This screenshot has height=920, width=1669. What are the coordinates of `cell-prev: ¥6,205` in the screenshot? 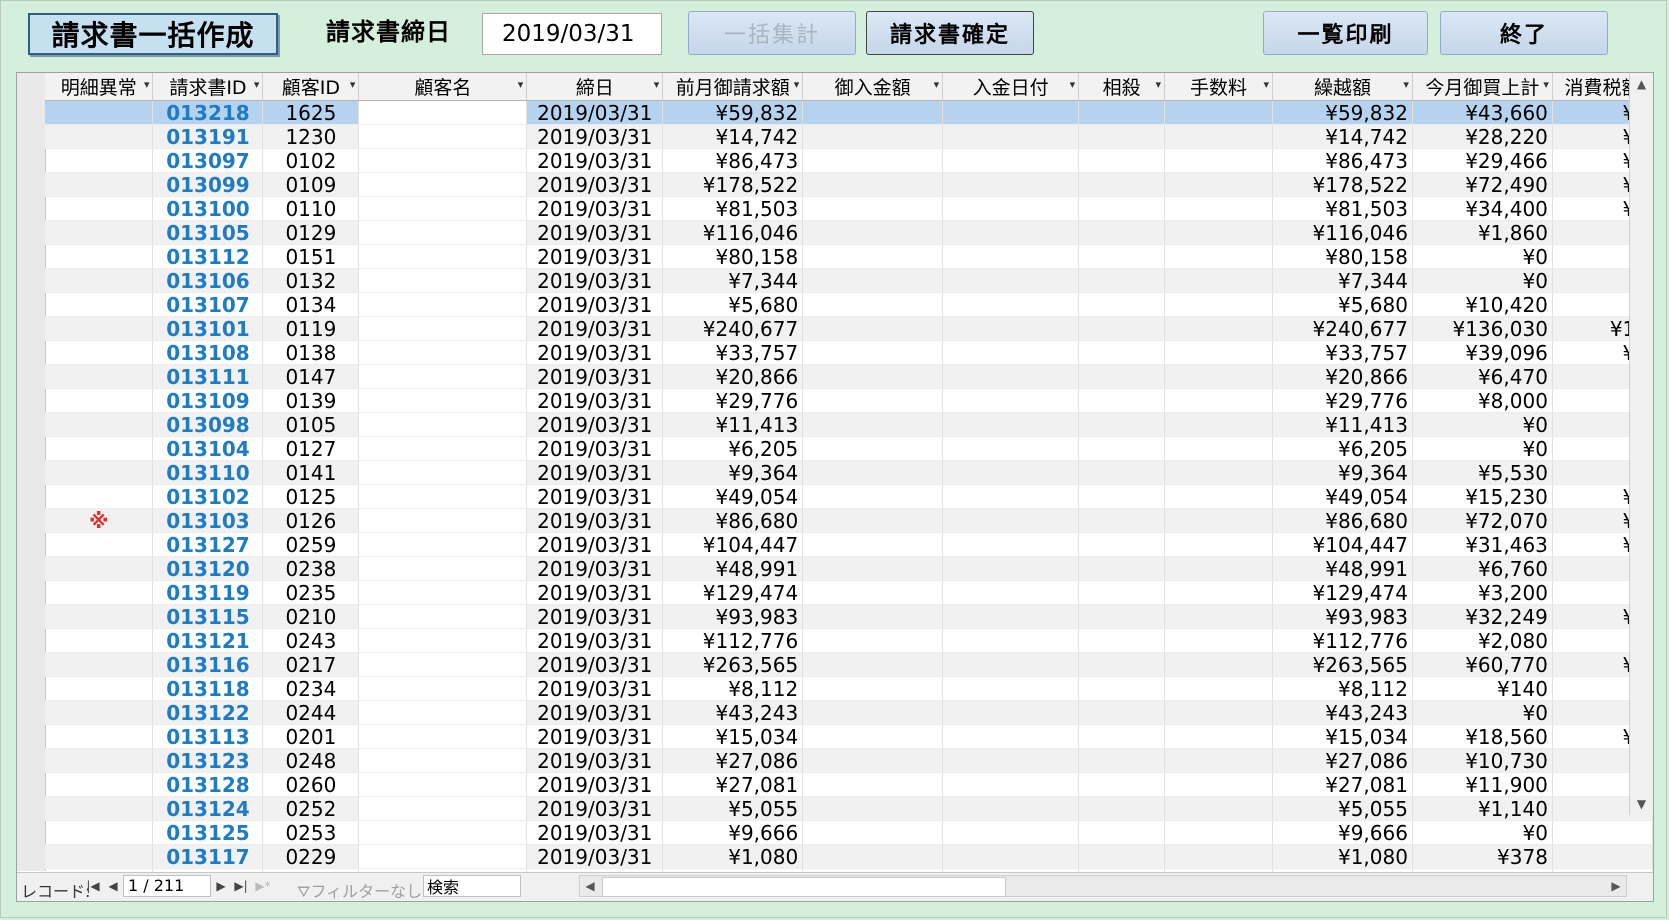 It's located at (733, 448).